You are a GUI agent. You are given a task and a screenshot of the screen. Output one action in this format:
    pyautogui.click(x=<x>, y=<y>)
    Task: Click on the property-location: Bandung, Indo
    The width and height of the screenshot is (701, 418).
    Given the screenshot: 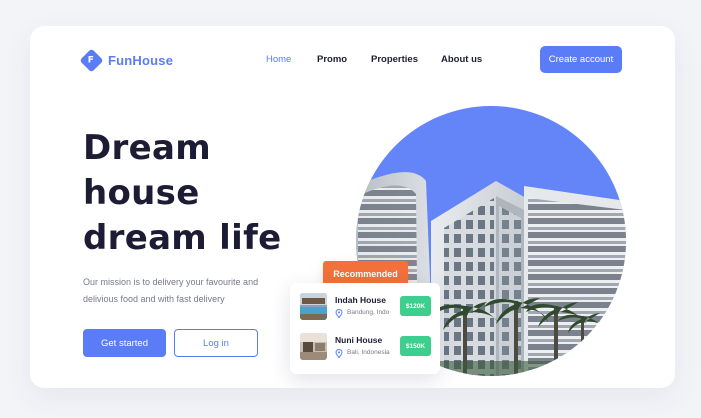 What is the action you would take?
    pyautogui.click(x=368, y=312)
    